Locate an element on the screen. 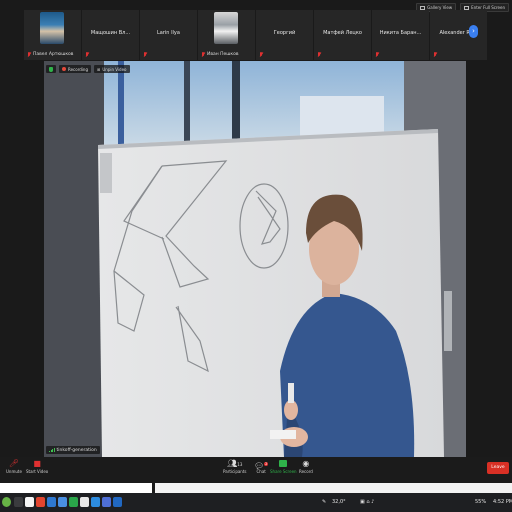 The width and height of the screenshot is (512, 512). tray-icons: ▣ ⌂ ♪ is located at coordinates (367, 502).